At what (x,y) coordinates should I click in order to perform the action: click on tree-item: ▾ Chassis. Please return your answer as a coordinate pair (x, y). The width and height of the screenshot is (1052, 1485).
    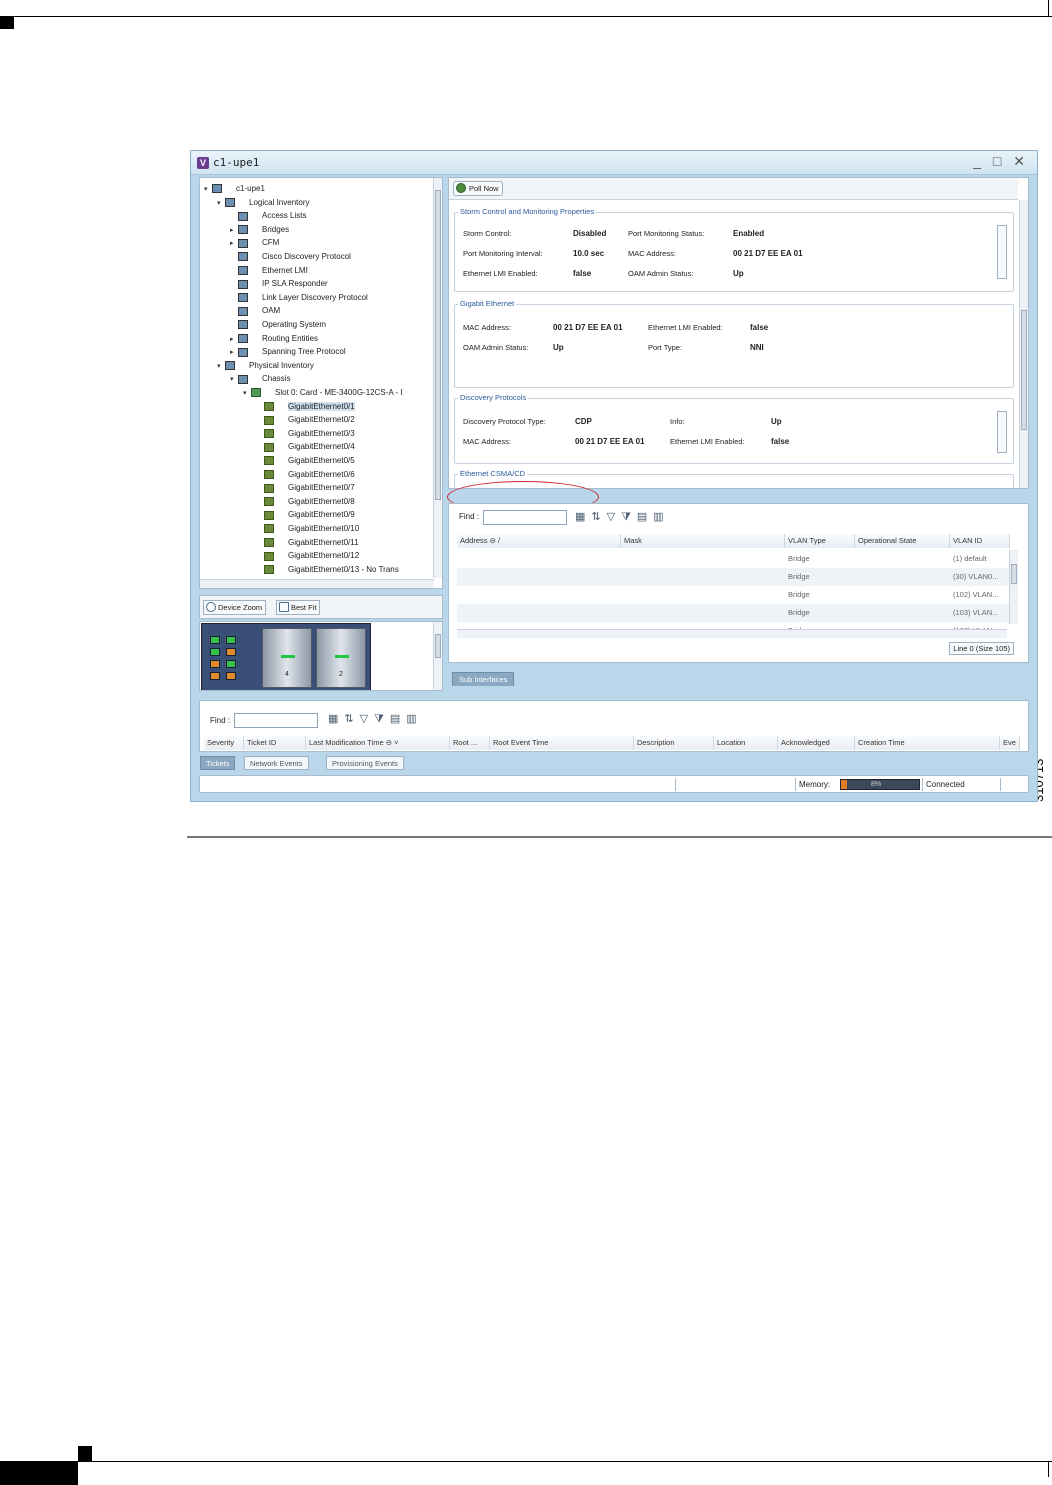
    Looking at the image, I should click on (260, 379).